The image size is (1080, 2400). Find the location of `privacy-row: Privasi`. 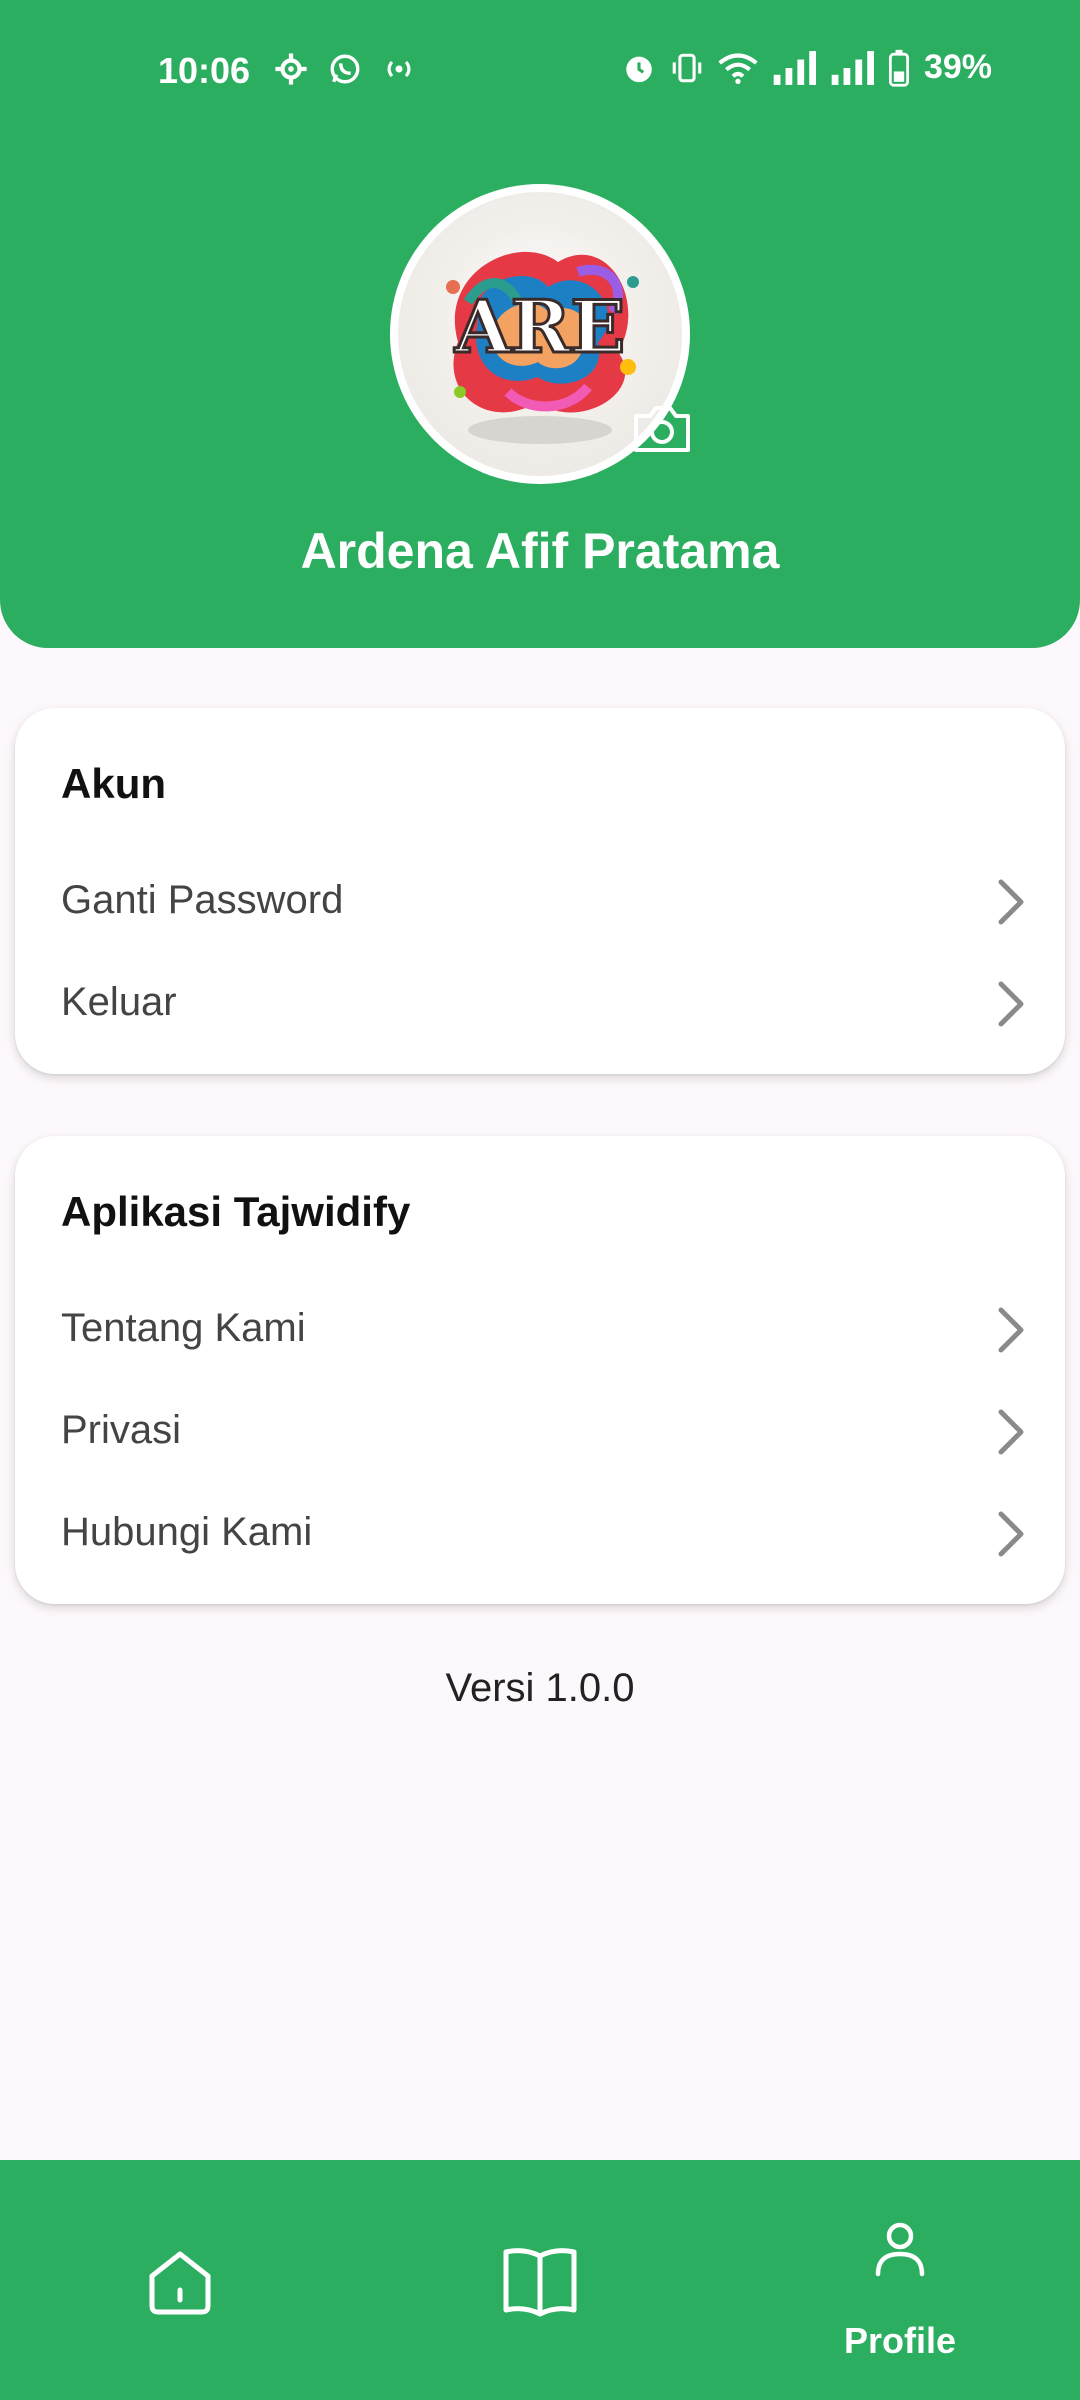

privacy-row: Privasi is located at coordinates (540, 1430).